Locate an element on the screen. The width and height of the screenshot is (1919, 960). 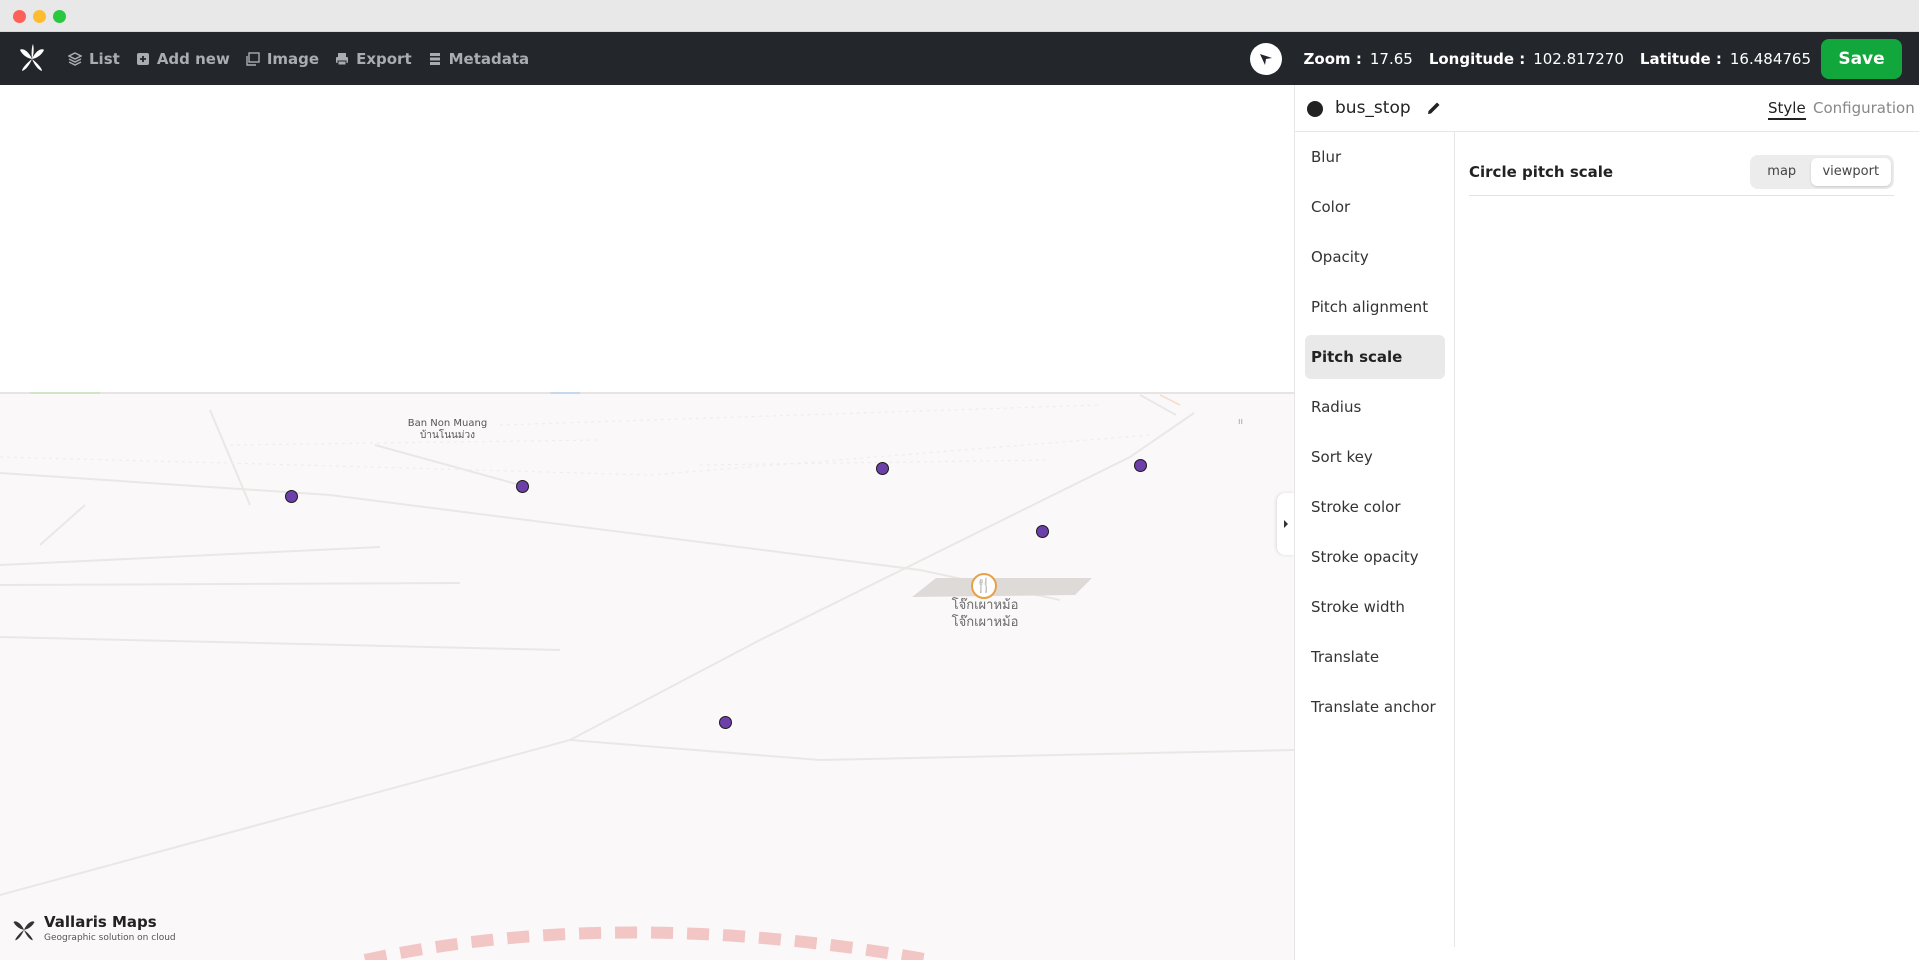
property-item-stroke-width: Stroke width is located at coordinates (1375, 607).